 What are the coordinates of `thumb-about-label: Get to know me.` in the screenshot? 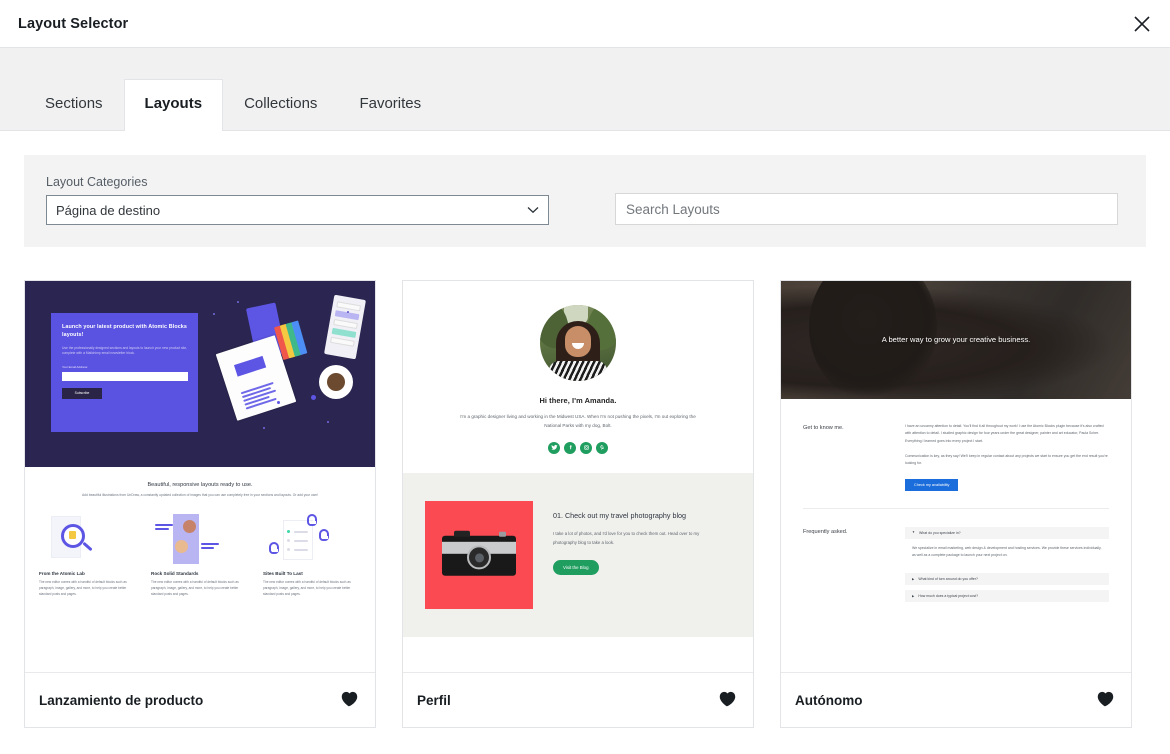 It's located at (823, 428).